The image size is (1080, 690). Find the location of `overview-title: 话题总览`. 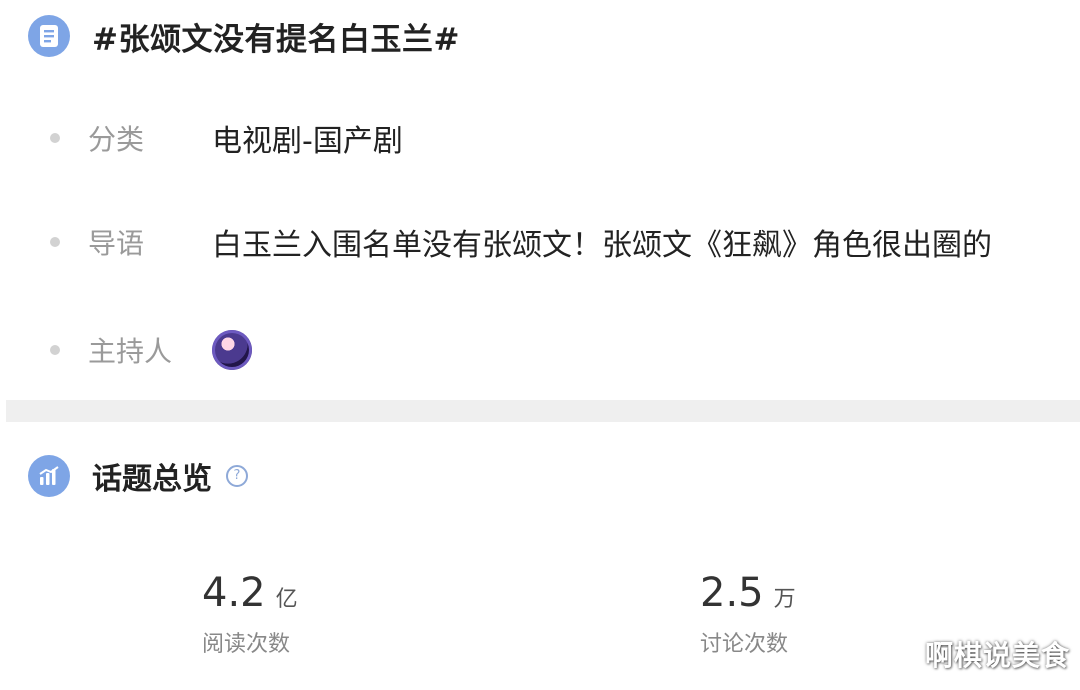

overview-title: 话题总览 is located at coordinates (152, 479).